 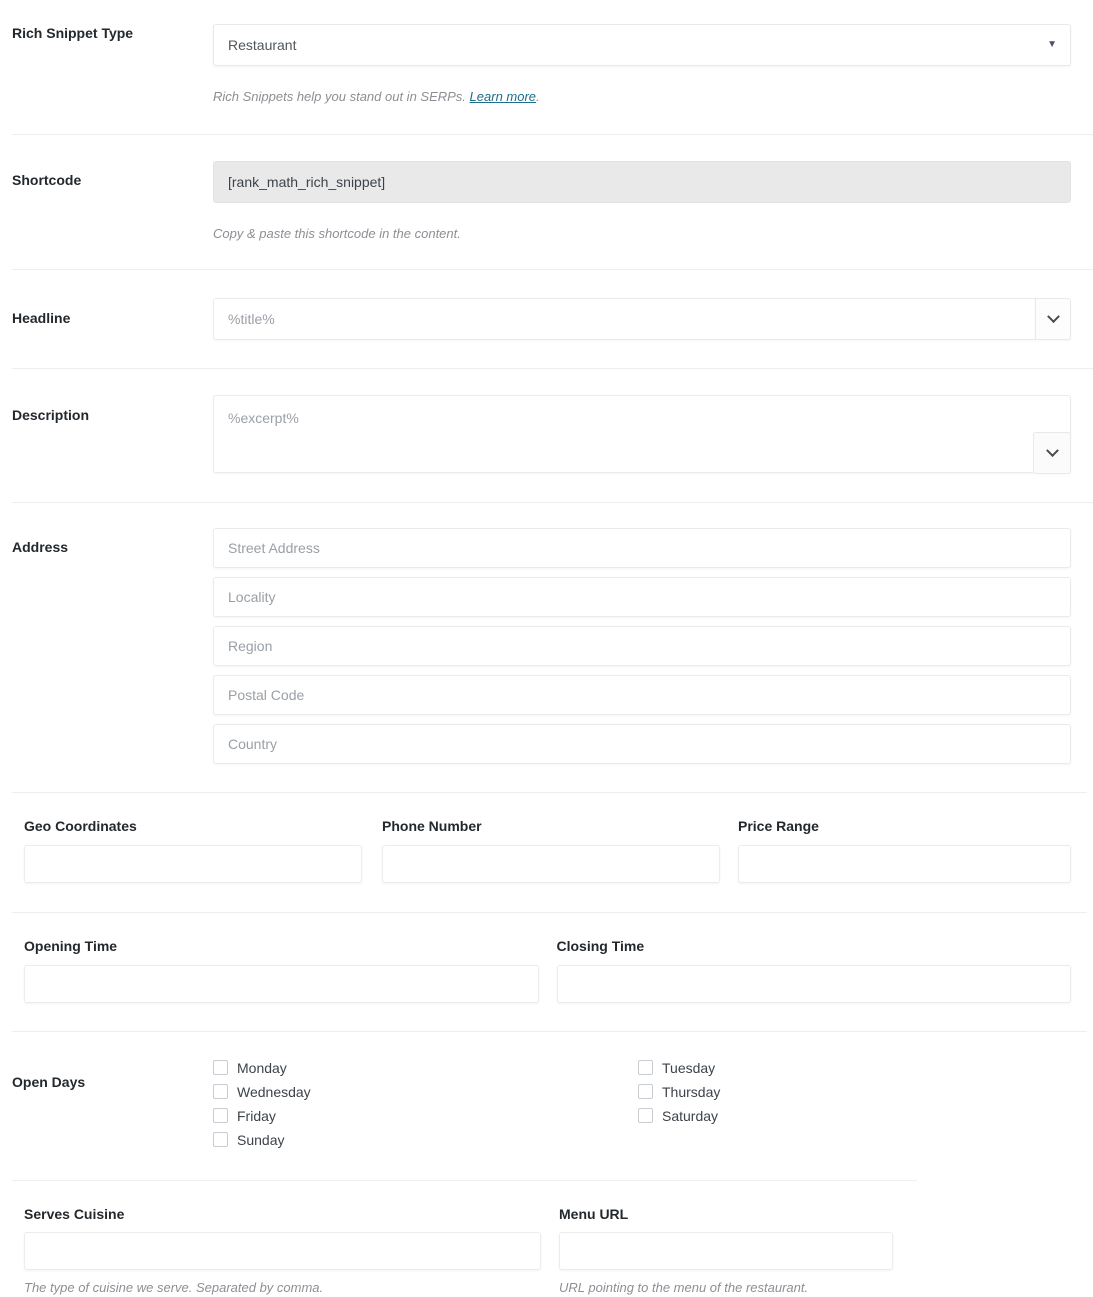 What do you see at coordinates (645, 1068) in the screenshot?
I see `checkbox-tuesday` at bounding box center [645, 1068].